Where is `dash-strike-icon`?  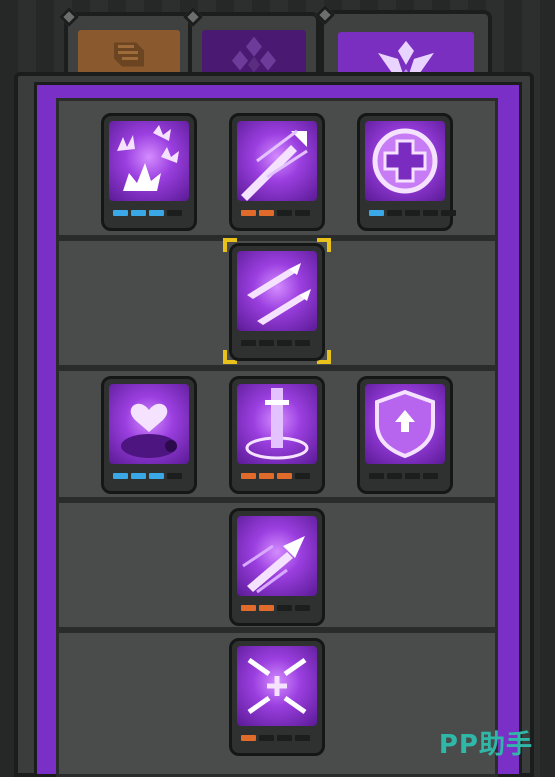 dash-strike-icon is located at coordinates (277, 556).